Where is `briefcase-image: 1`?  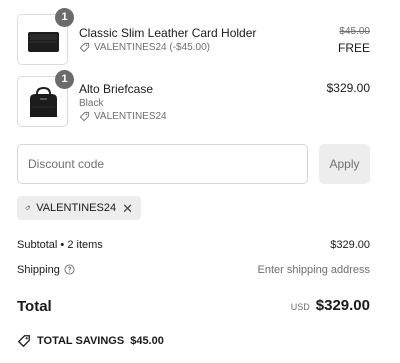
briefcase-image: 1 is located at coordinates (45, 98).